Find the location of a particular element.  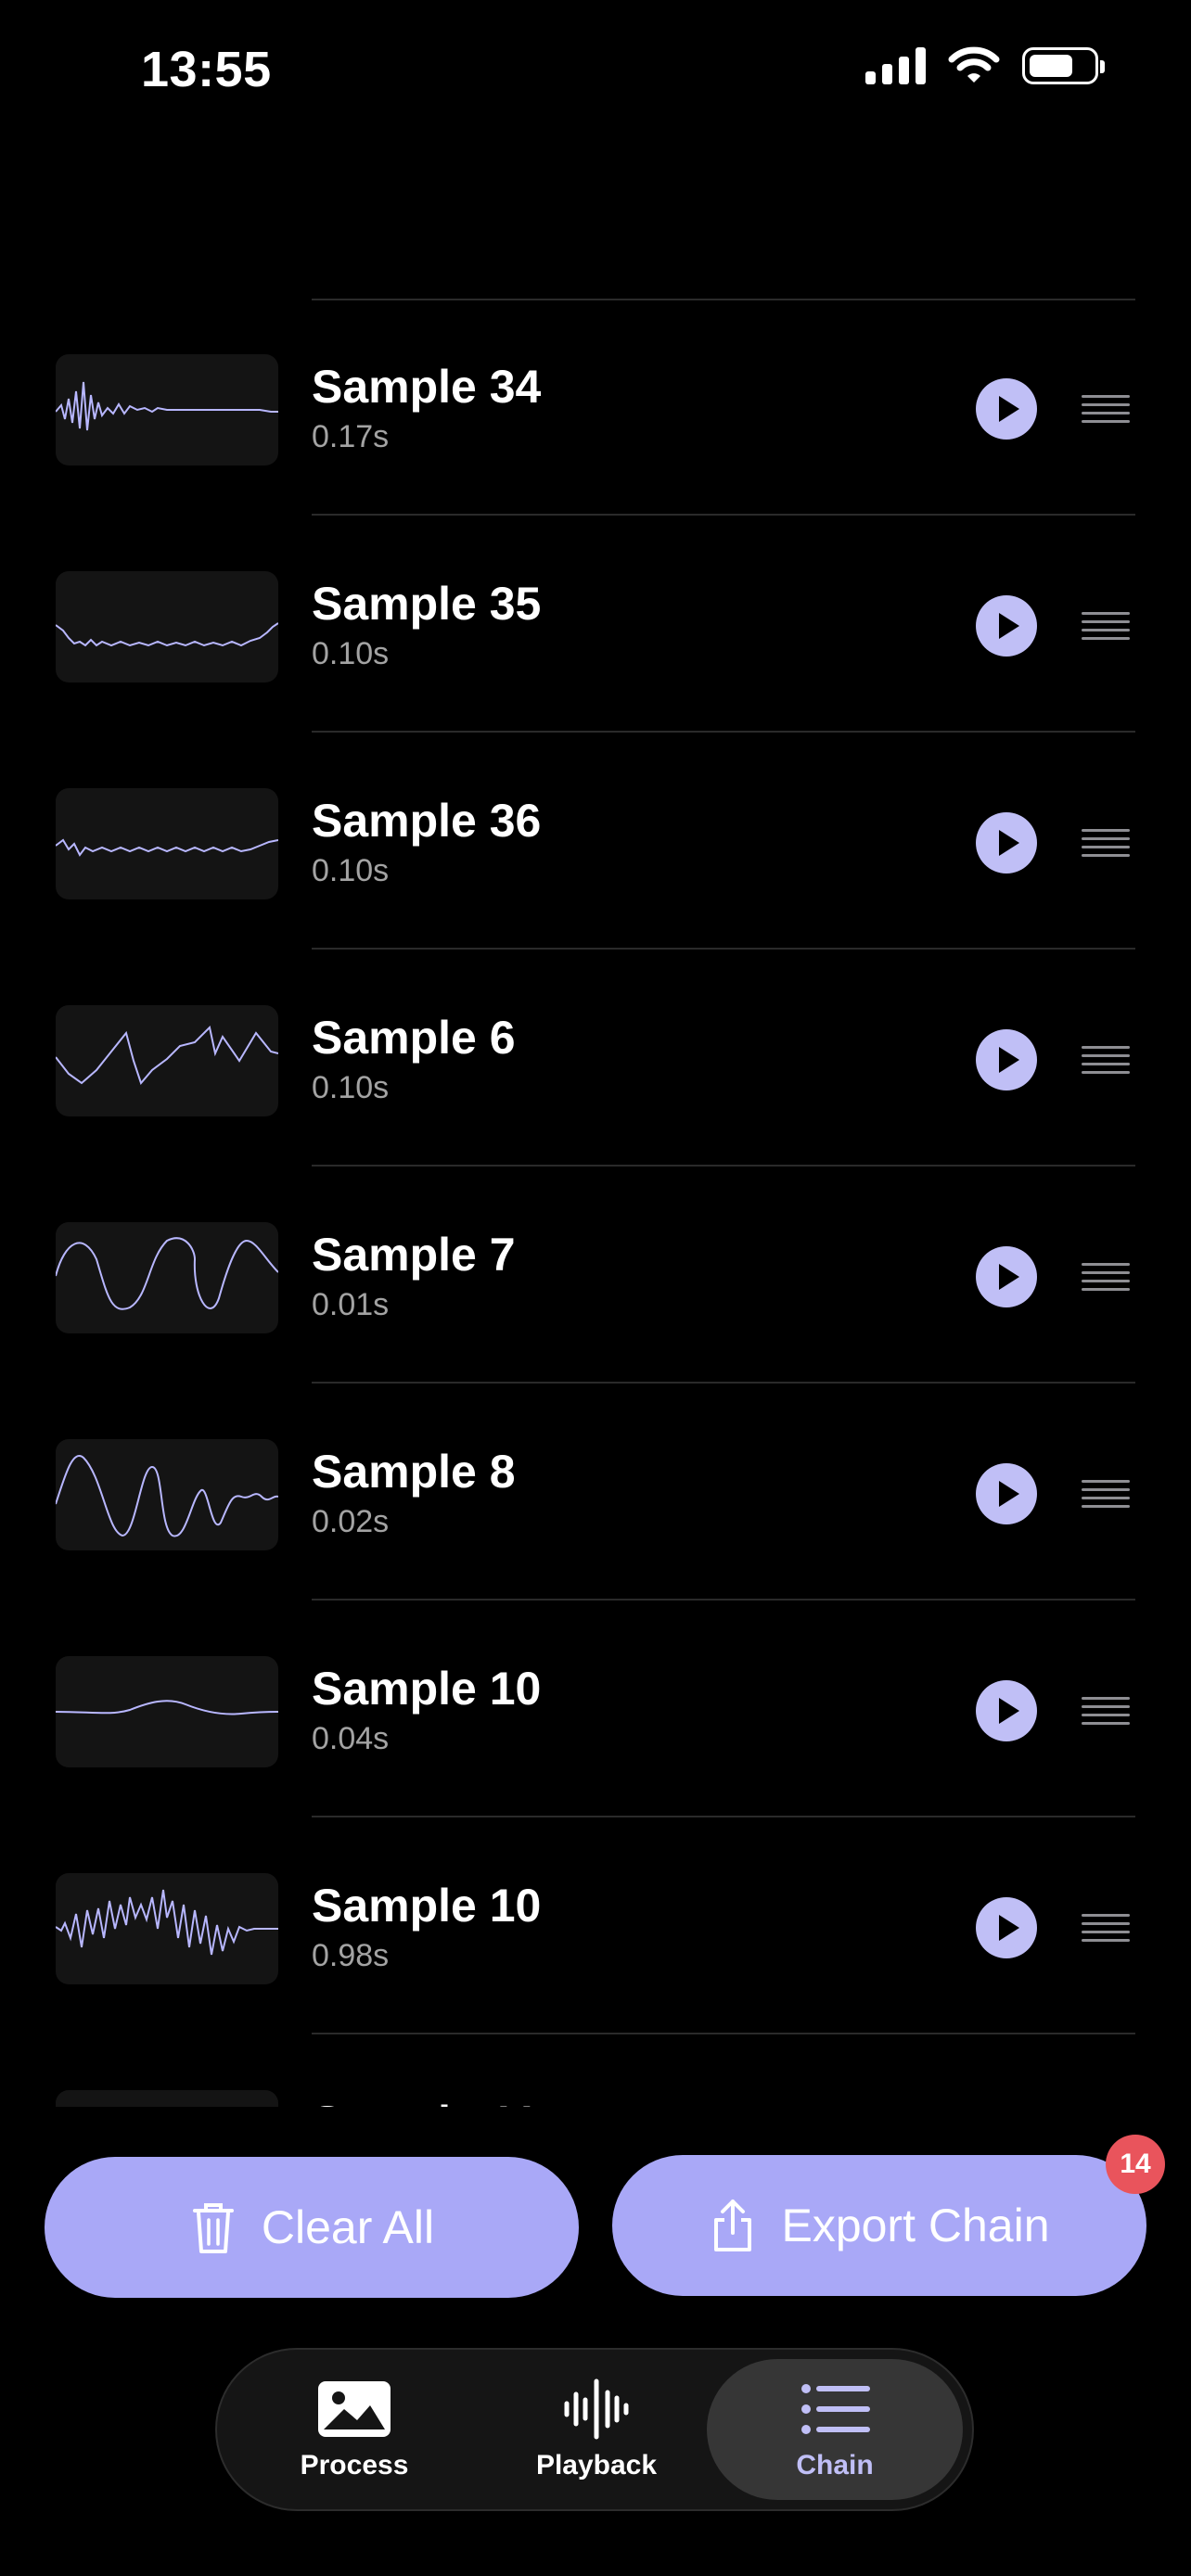

sample-title: Sample 8 is located at coordinates (414, 1472).